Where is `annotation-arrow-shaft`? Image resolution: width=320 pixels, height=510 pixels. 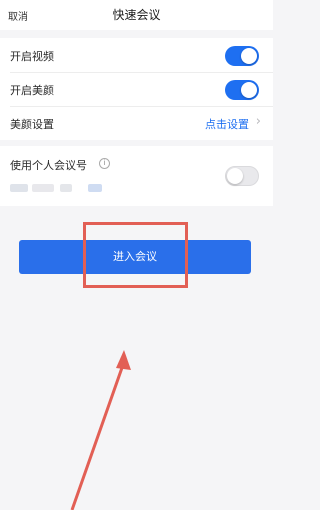
annotation-arrow-shaft is located at coordinates (98, 435).